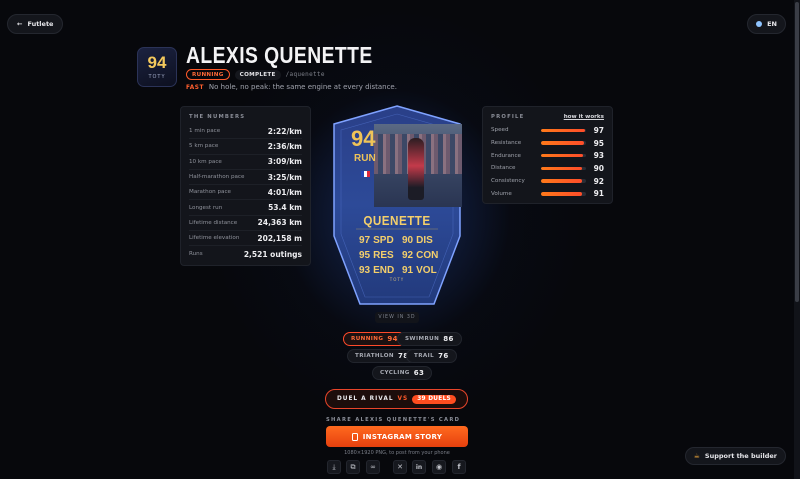  Describe the element at coordinates (598, 130) in the screenshot. I see `profile-row-value: 97` at that location.